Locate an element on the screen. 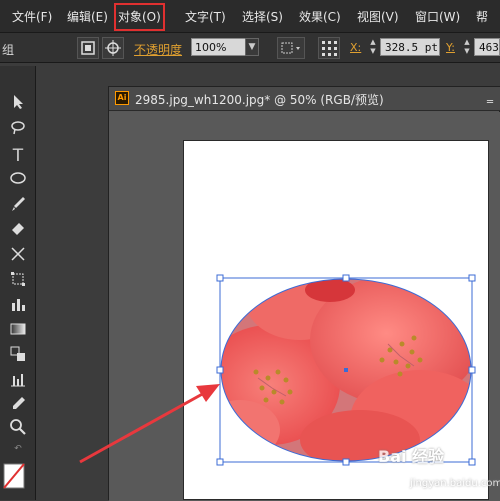  handle-middle-right is located at coordinates (472, 370).